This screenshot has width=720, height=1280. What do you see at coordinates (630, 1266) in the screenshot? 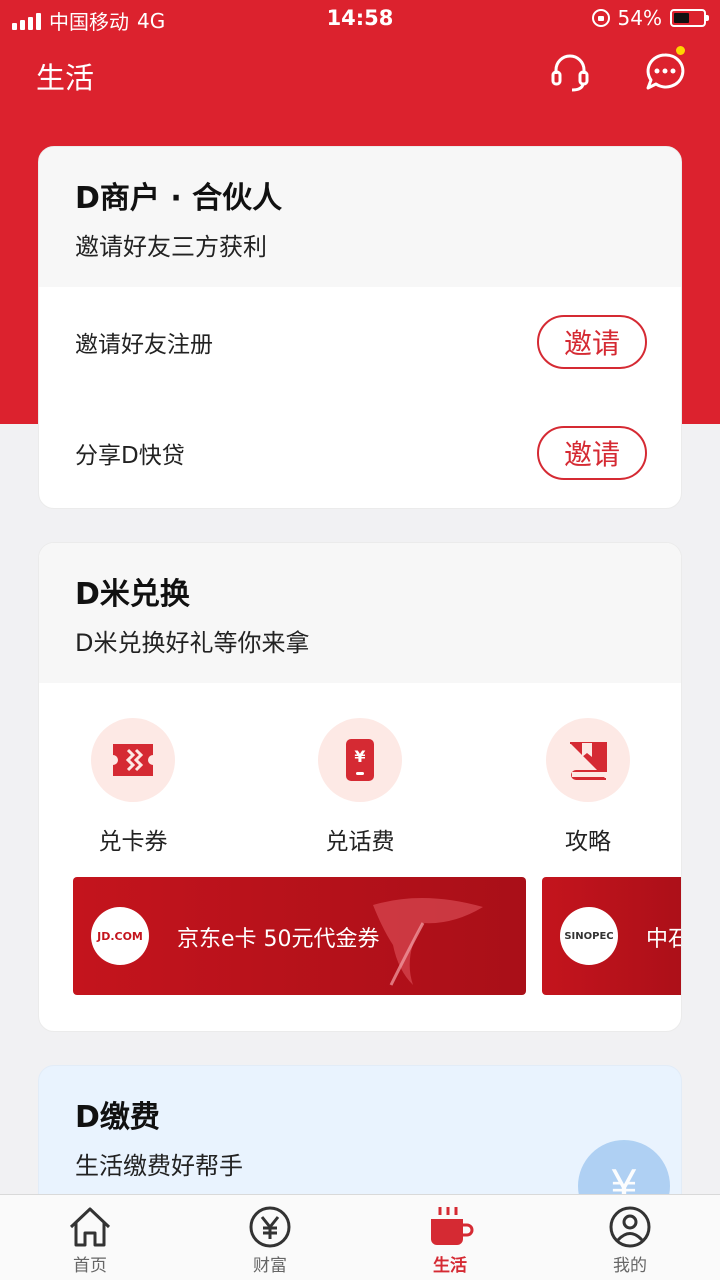
I see `tab-mine-label: 我的` at bounding box center [630, 1266].